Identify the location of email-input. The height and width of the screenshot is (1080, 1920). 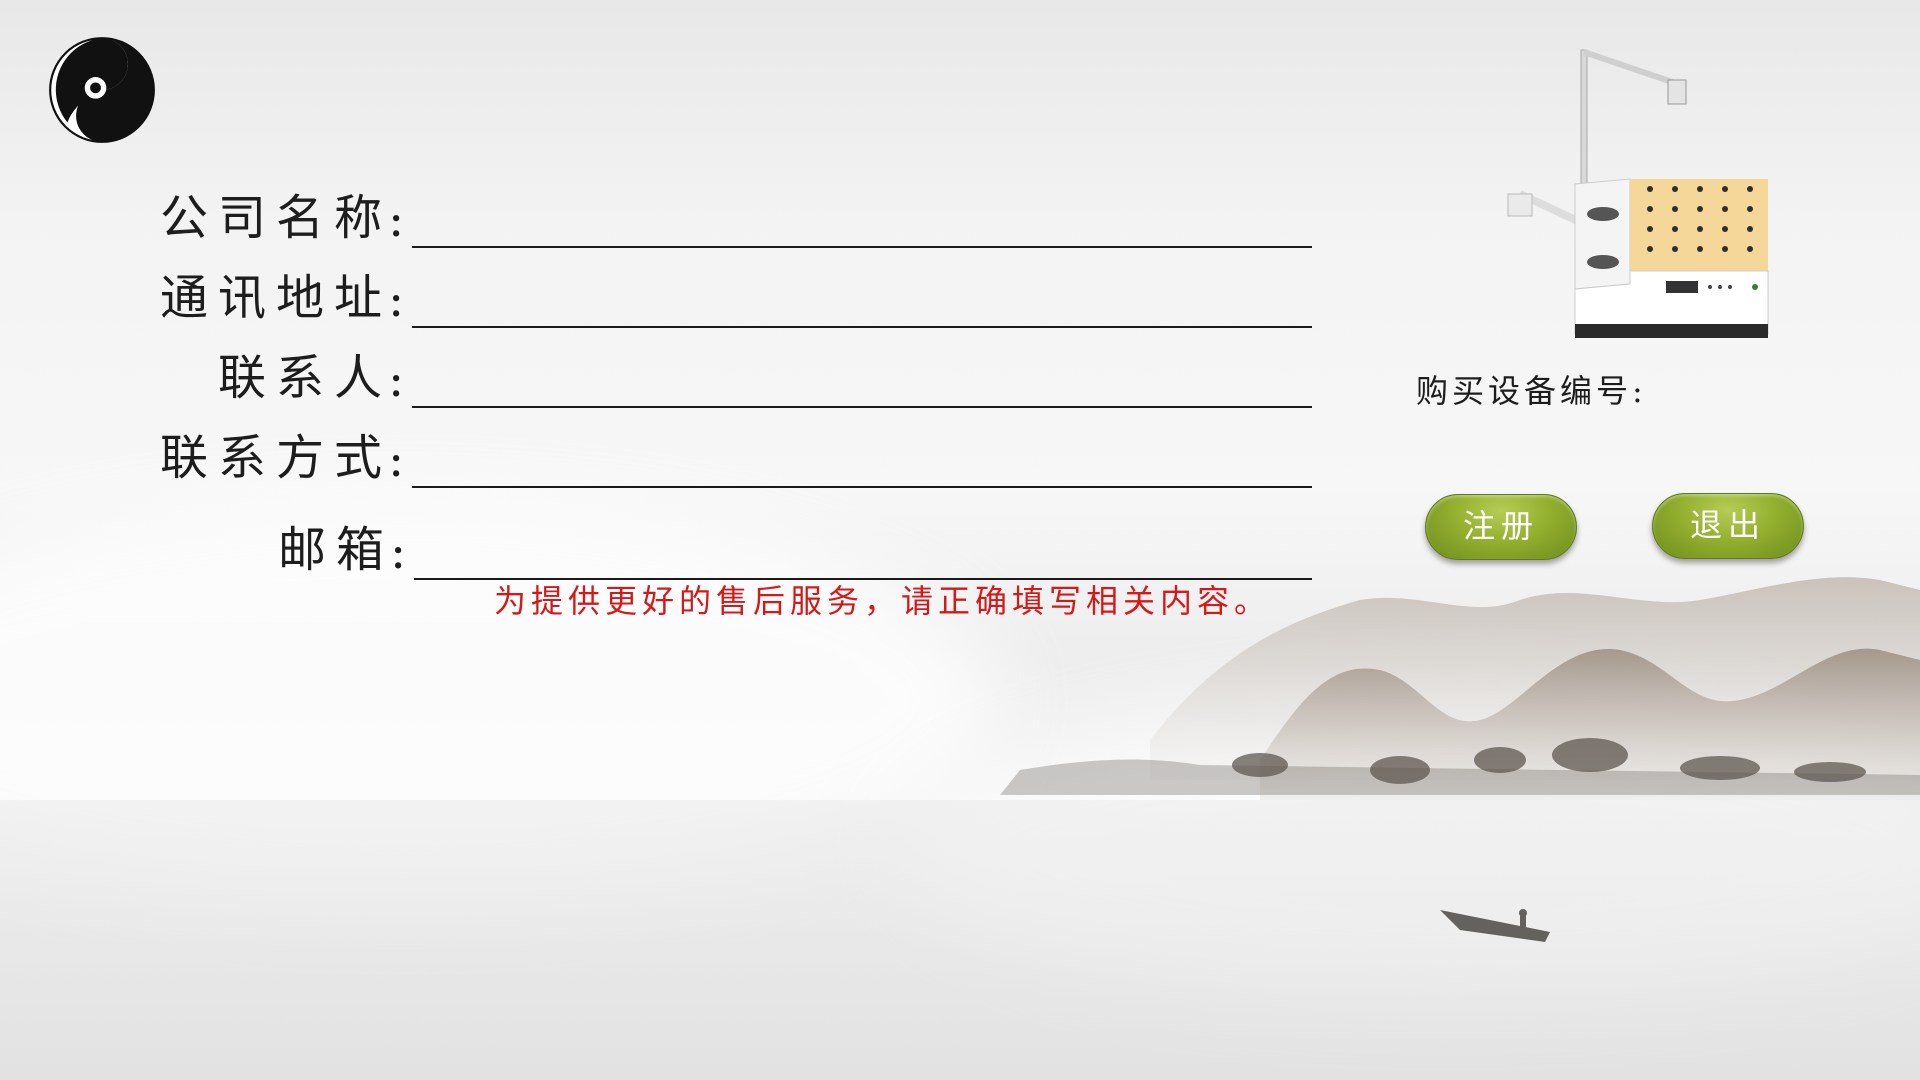
(863, 558).